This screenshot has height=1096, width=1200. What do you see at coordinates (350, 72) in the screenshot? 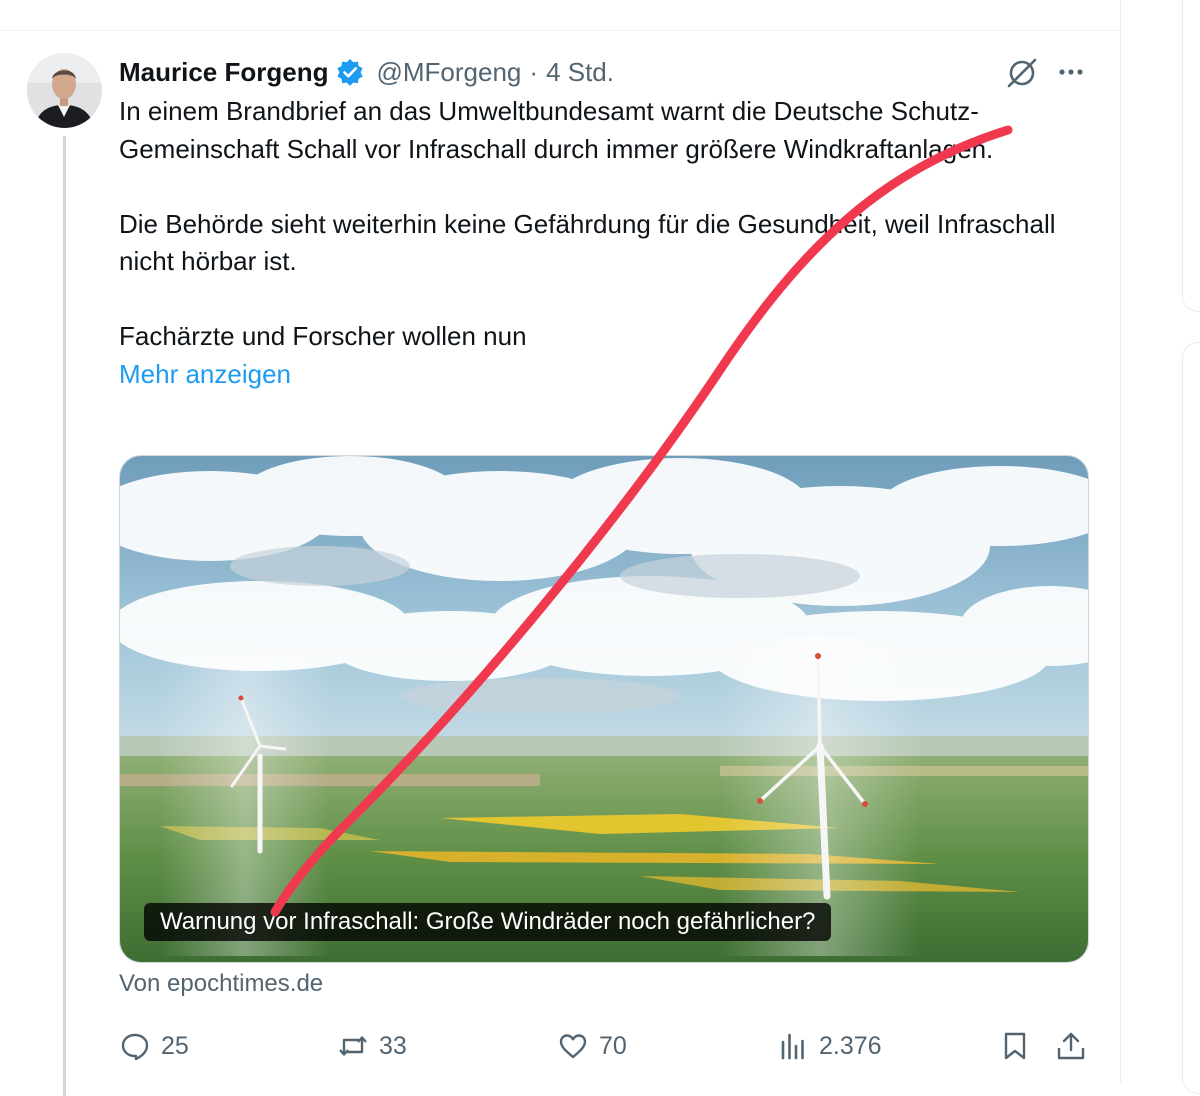
I see `verified-badge-icon` at bounding box center [350, 72].